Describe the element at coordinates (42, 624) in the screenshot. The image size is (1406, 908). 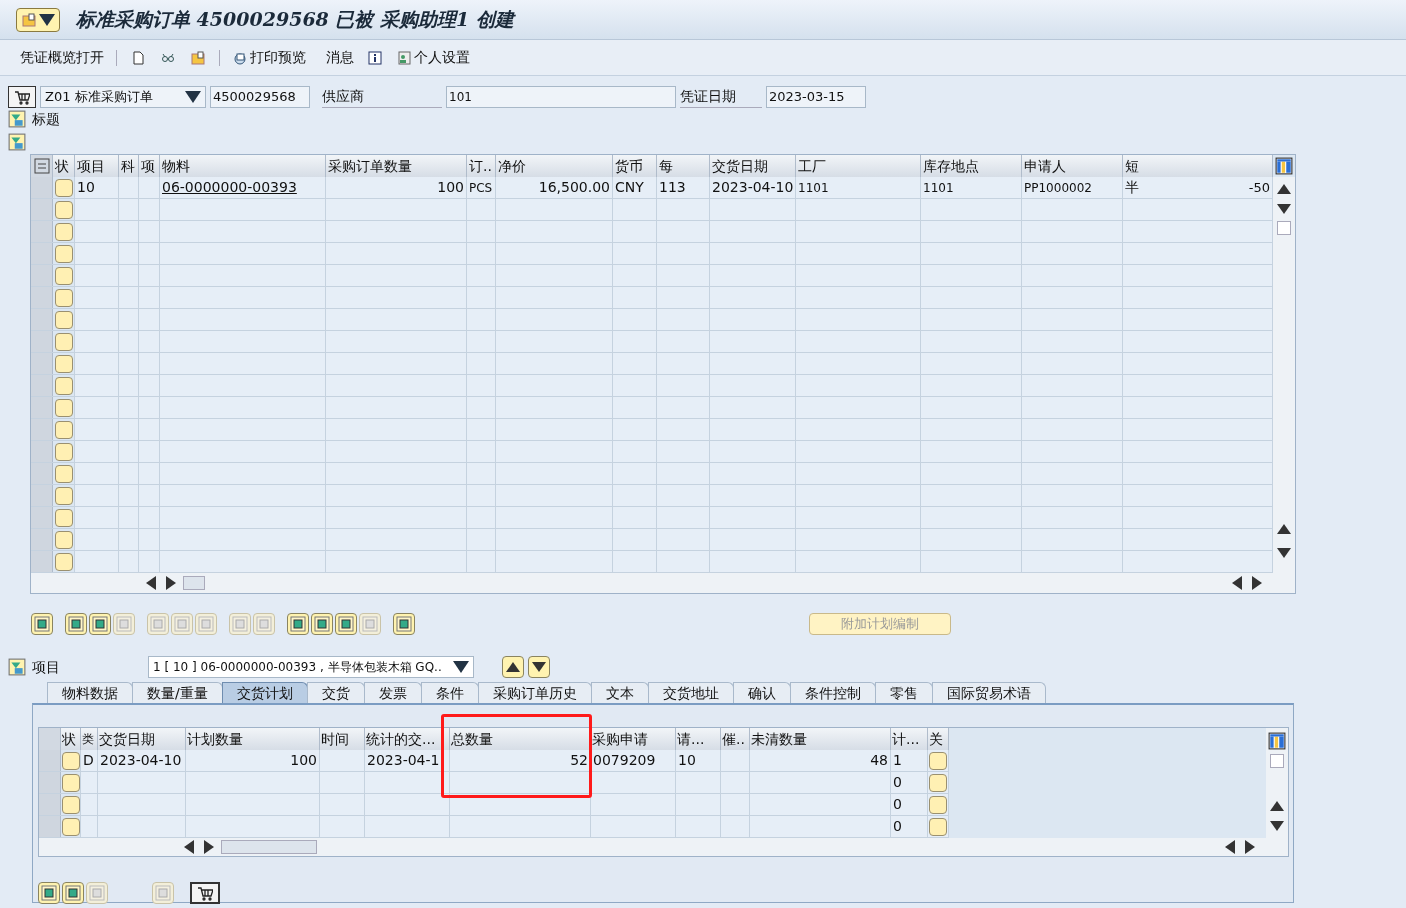
I see `details-button` at that location.